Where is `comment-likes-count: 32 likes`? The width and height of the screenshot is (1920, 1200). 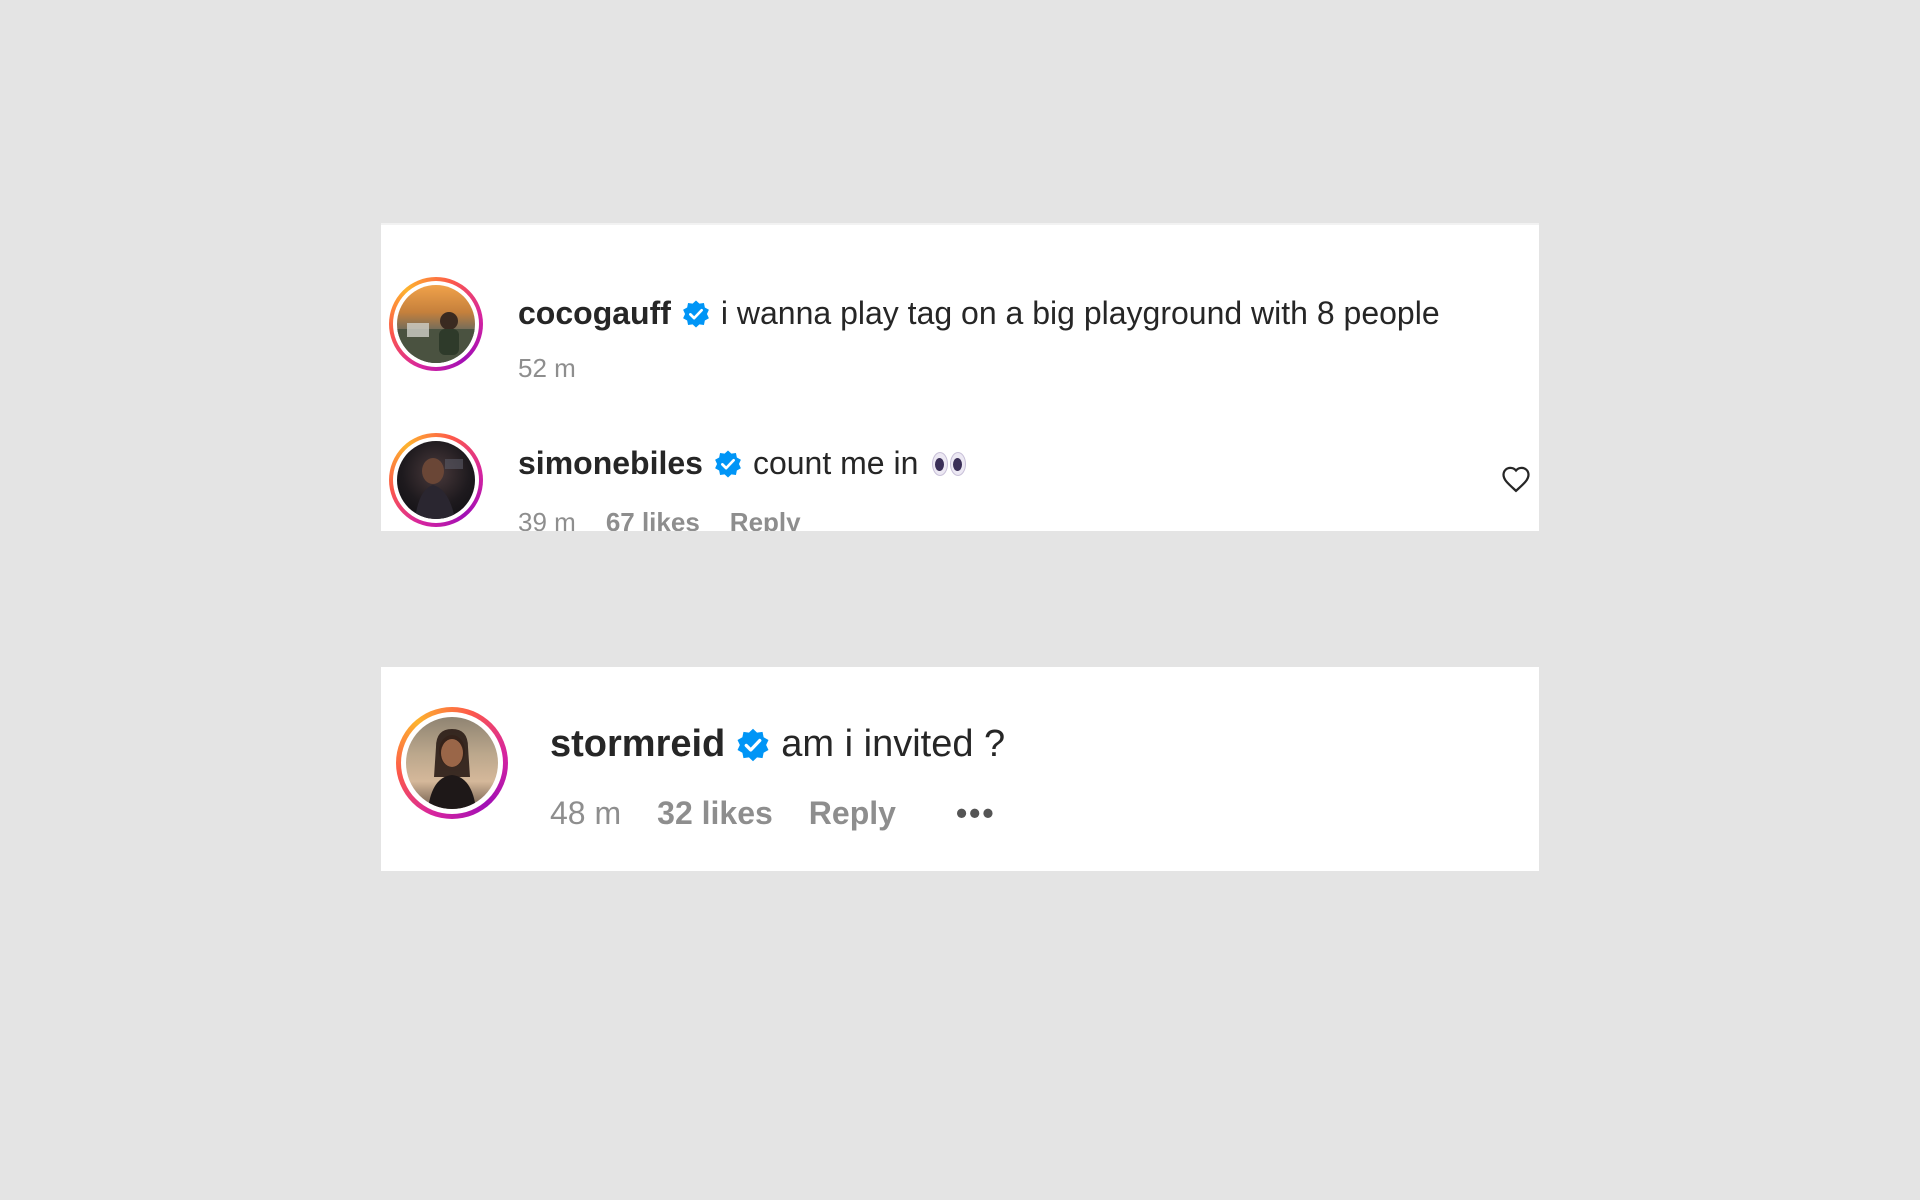 comment-likes-count: 32 likes is located at coordinates (715, 813).